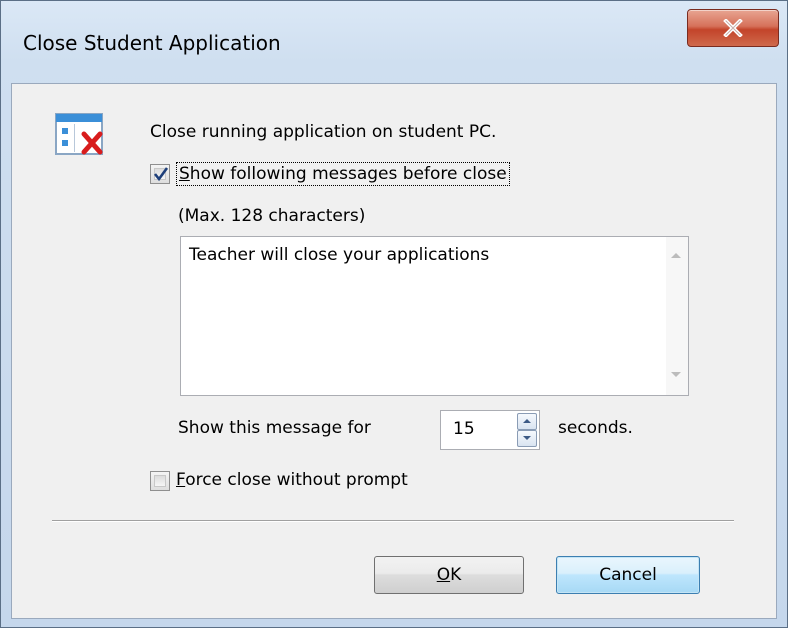 Image resolution: width=790 pixels, height=630 pixels. I want to click on max-characters-note: (Max. 128 characters), so click(272, 216).